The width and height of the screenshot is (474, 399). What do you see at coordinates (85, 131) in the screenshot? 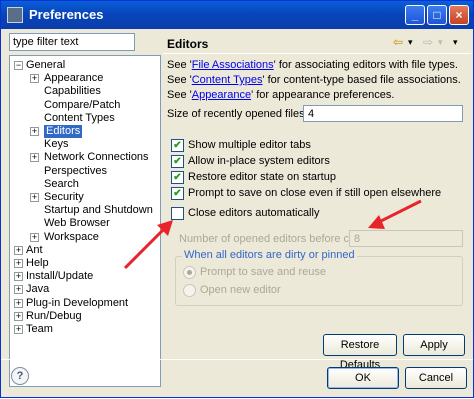
I see `tree-item: + Editors` at bounding box center [85, 131].